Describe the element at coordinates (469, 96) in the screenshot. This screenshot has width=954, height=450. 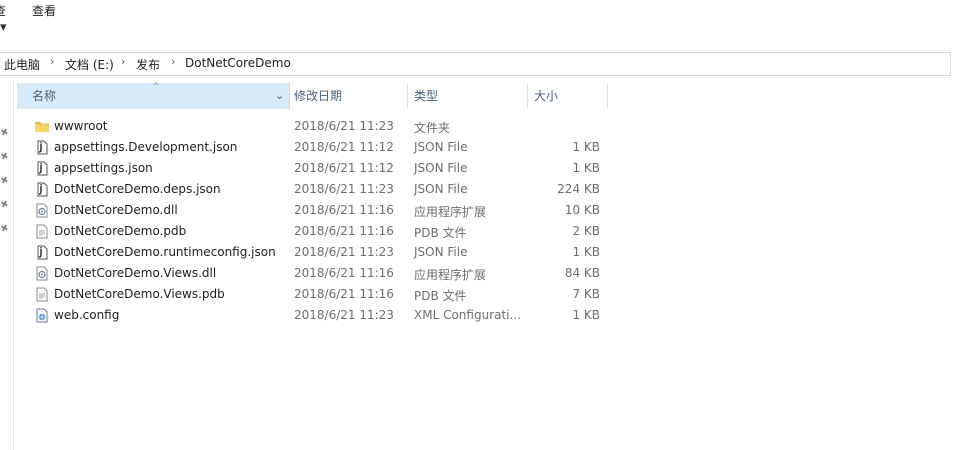
I see `column-header-type: 类型` at that location.